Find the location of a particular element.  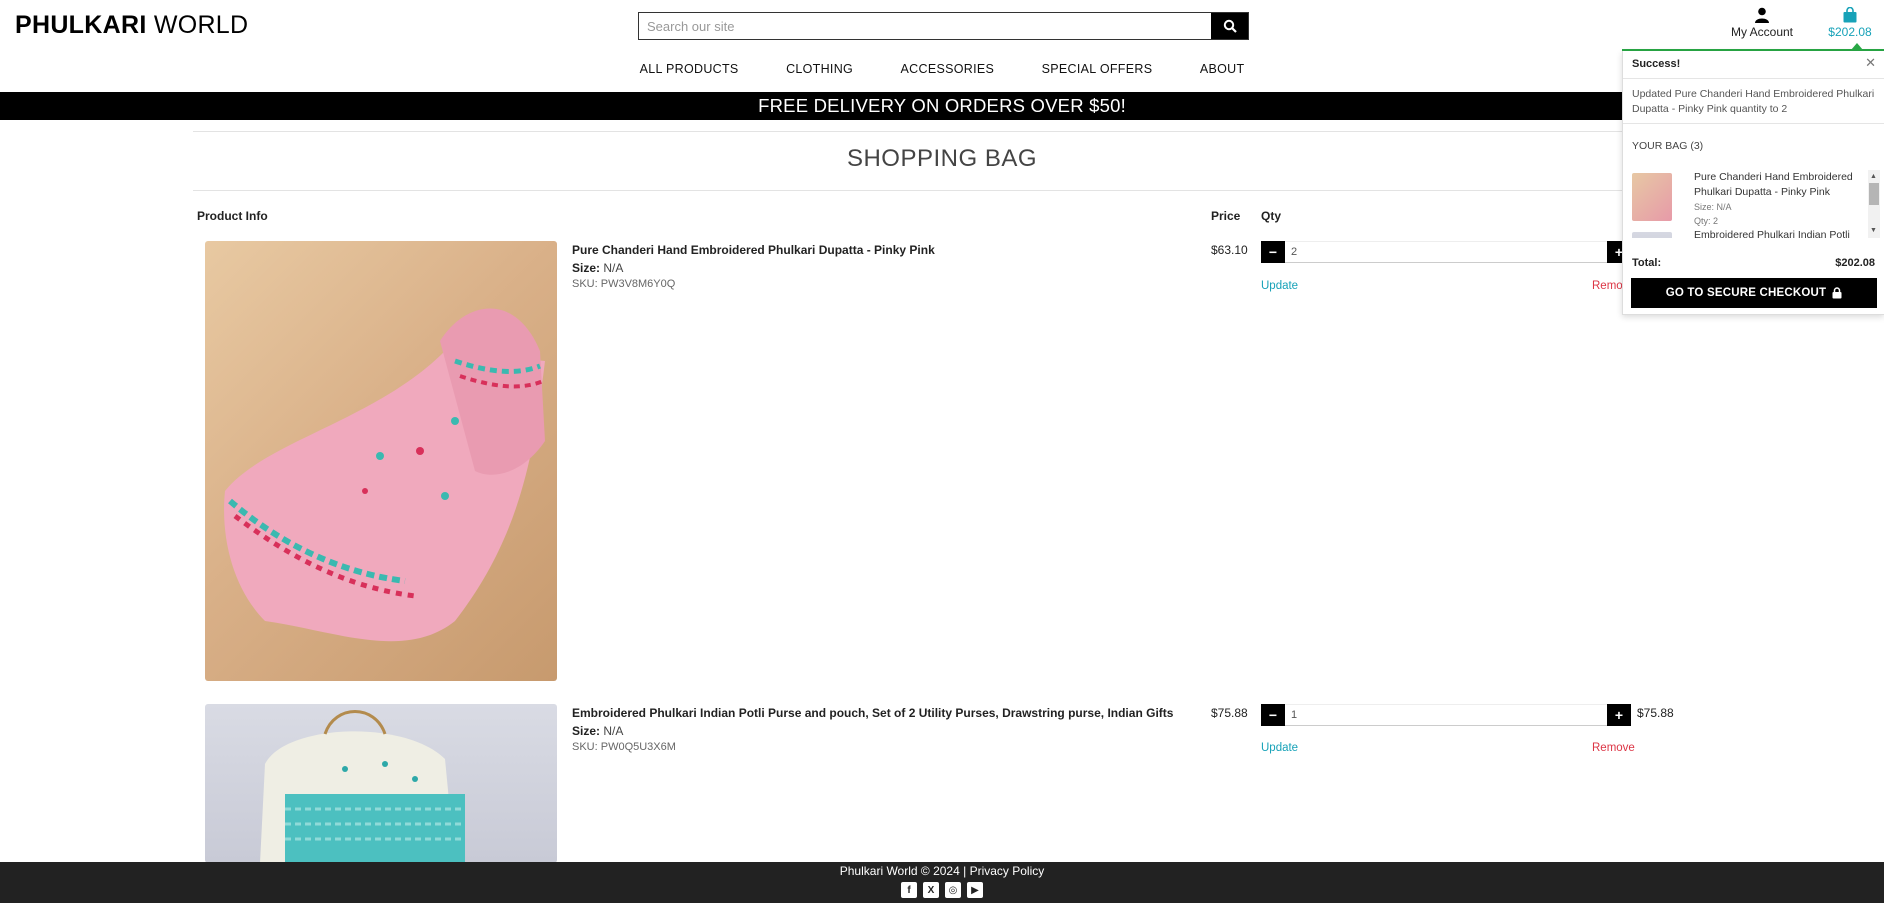

column-header-qty: Qty is located at coordinates (1271, 216).